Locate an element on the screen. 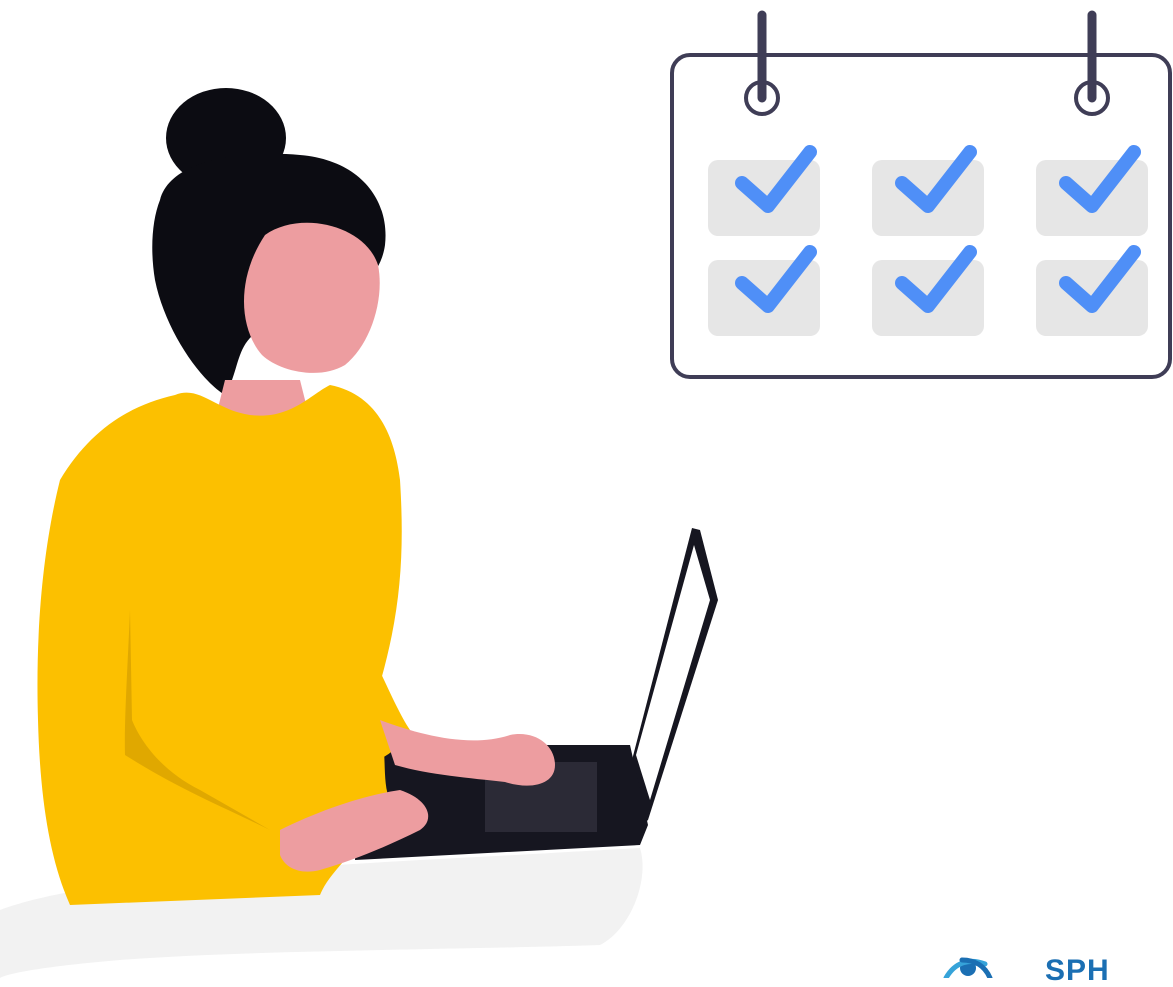  sph-logo-mark-icon is located at coordinates (968, 967).